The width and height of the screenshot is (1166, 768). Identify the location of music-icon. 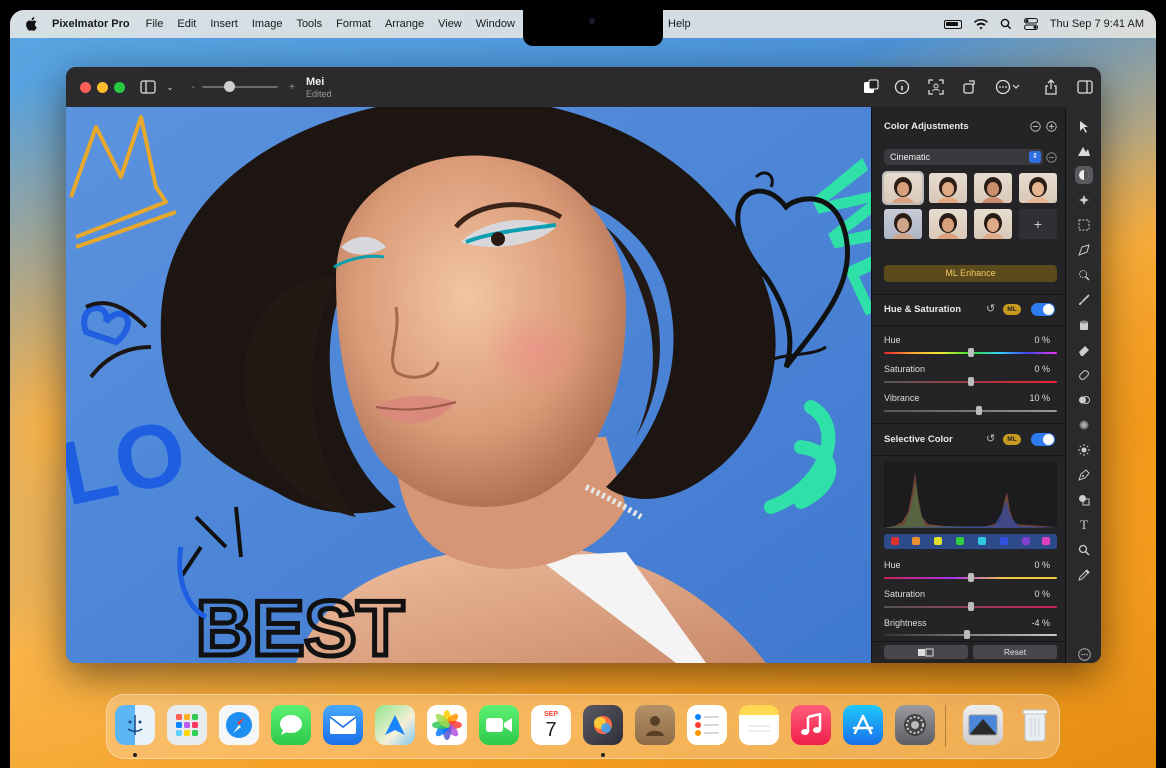
(811, 725).